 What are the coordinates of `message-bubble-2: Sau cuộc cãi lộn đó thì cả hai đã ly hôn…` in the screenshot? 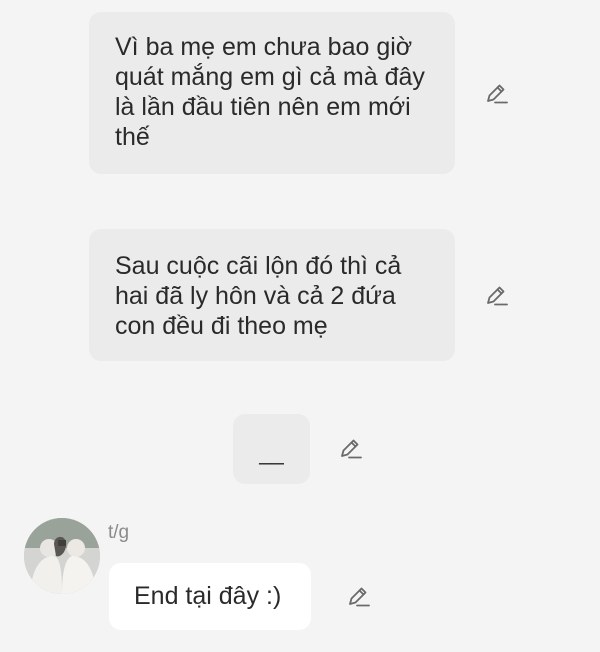 It's located at (272, 295).